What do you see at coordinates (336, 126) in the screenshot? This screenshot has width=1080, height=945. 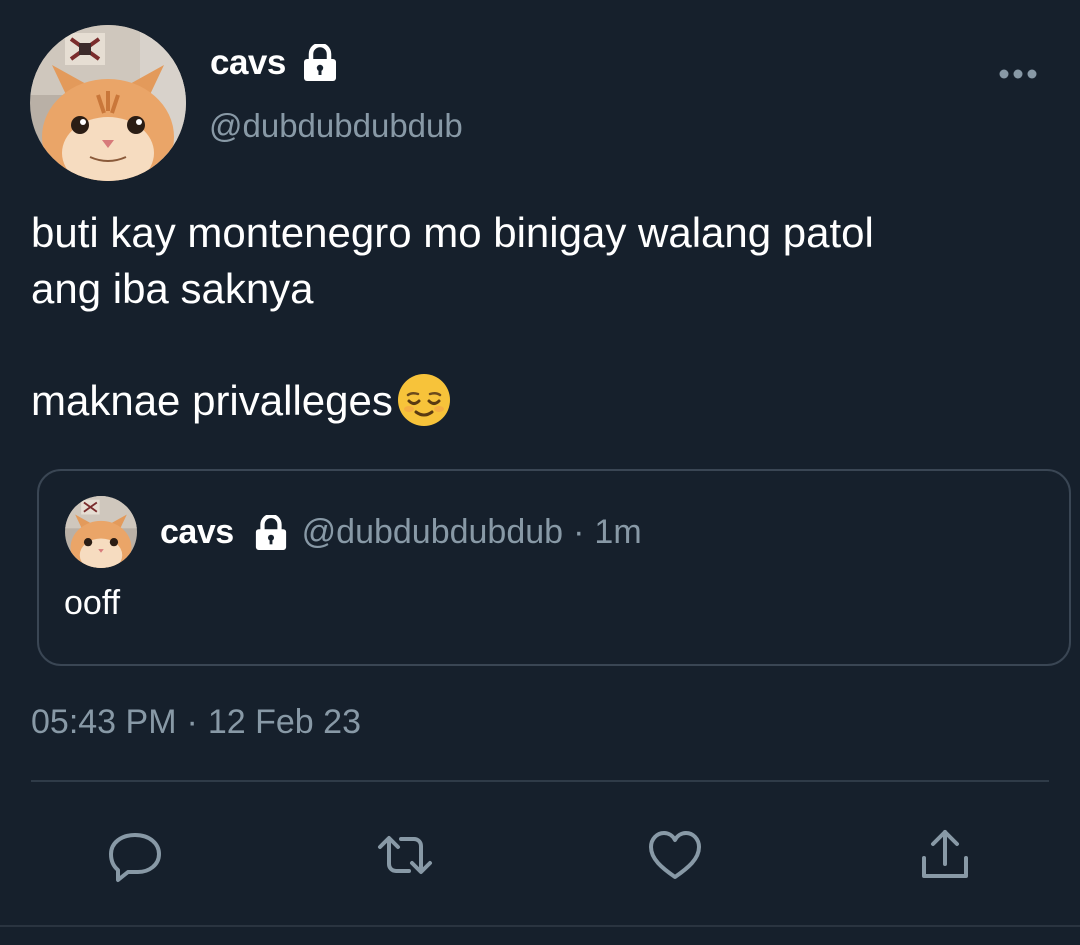 I see `author-handle: @dubdubdubdub` at bounding box center [336, 126].